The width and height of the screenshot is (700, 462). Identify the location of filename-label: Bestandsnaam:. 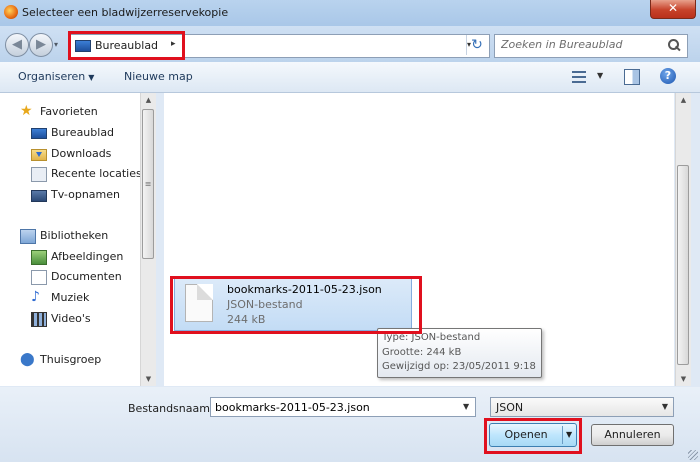
(171, 408).